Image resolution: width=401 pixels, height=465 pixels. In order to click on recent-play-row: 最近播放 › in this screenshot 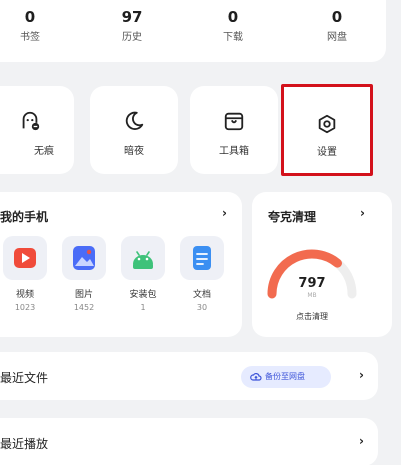, I will do `click(189, 441)`.